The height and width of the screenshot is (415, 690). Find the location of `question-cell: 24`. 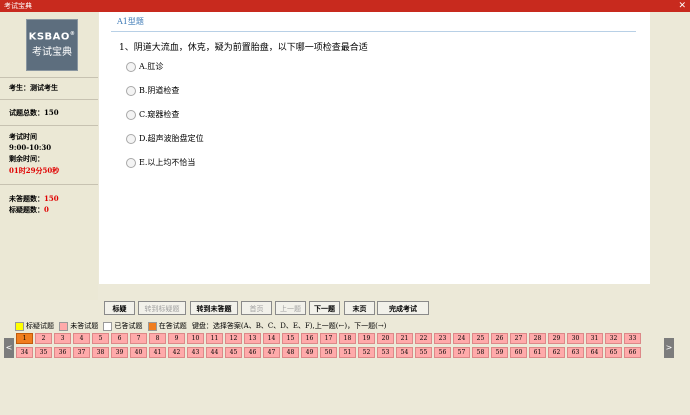

question-cell: 24 is located at coordinates (461, 338).